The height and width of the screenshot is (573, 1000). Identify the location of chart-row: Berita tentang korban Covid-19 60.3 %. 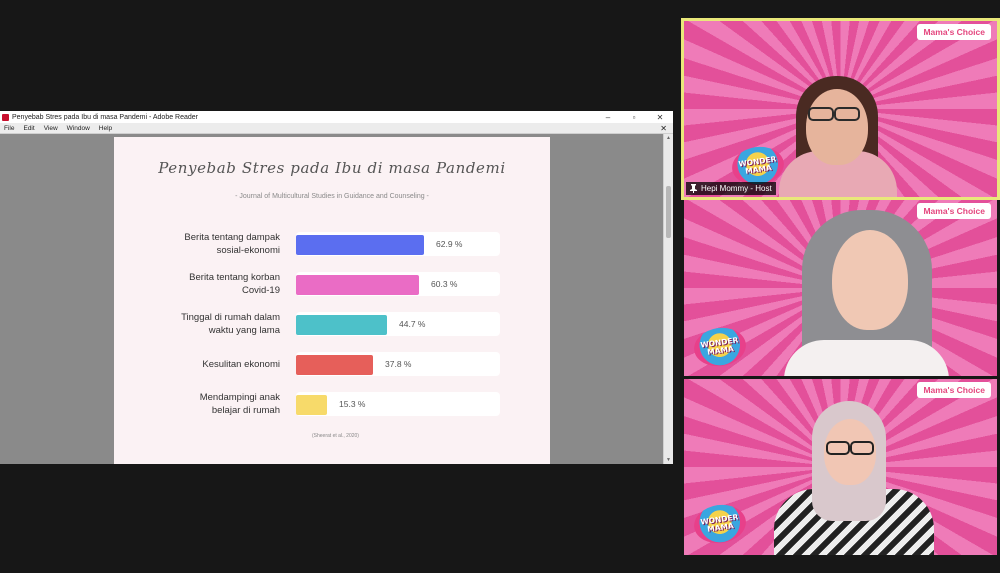
(332, 284).